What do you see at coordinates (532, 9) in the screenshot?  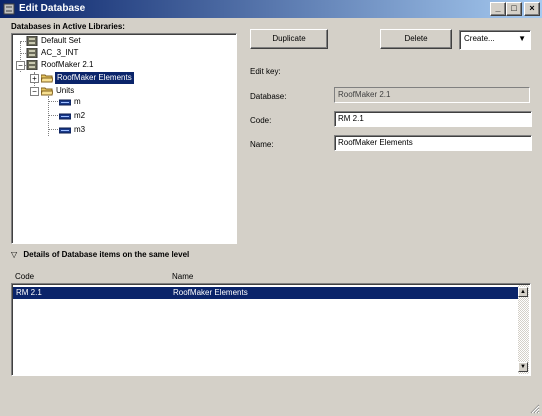 I see `close-button: ×` at bounding box center [532, 9].